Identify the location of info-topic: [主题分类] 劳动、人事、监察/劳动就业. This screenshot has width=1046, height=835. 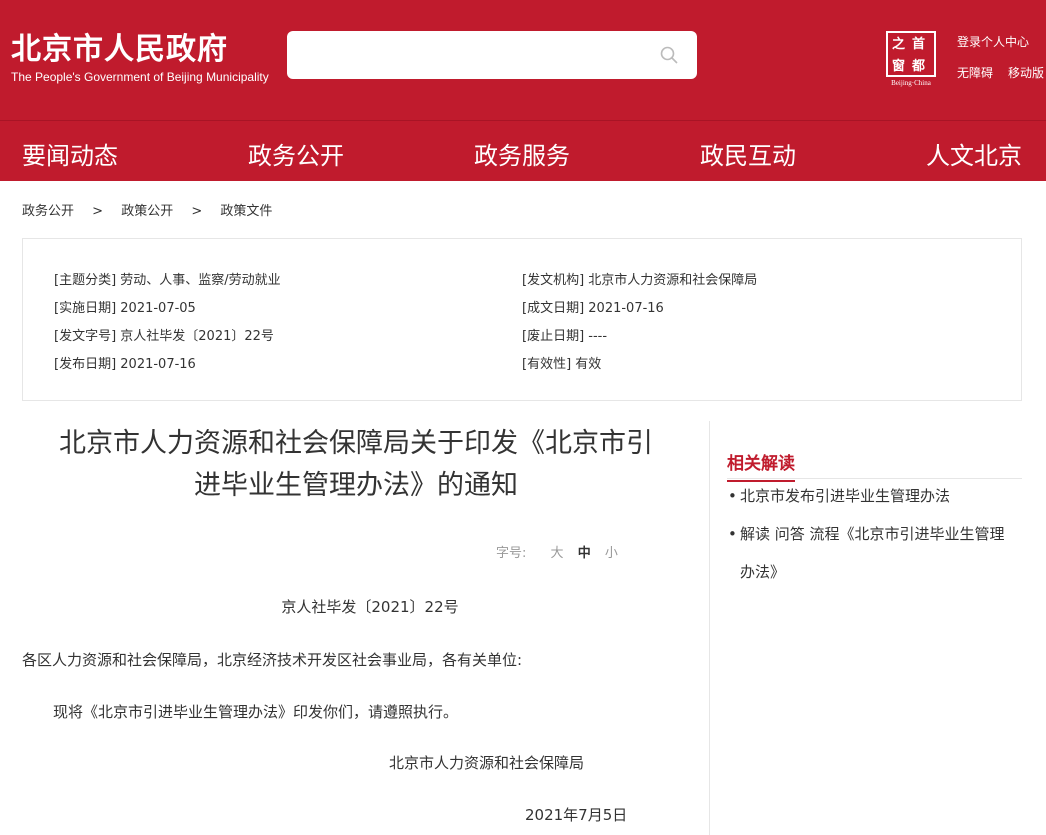
(167, 280).